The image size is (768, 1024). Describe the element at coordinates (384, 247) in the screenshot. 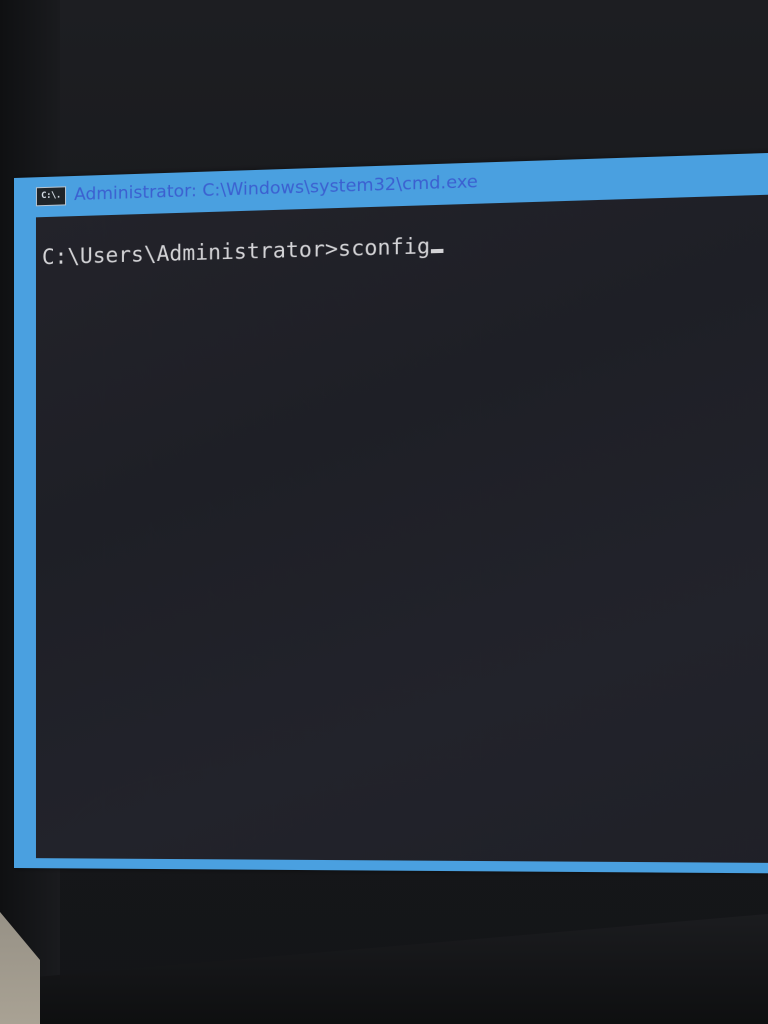

I see `typed-command: sconfig` at that location.